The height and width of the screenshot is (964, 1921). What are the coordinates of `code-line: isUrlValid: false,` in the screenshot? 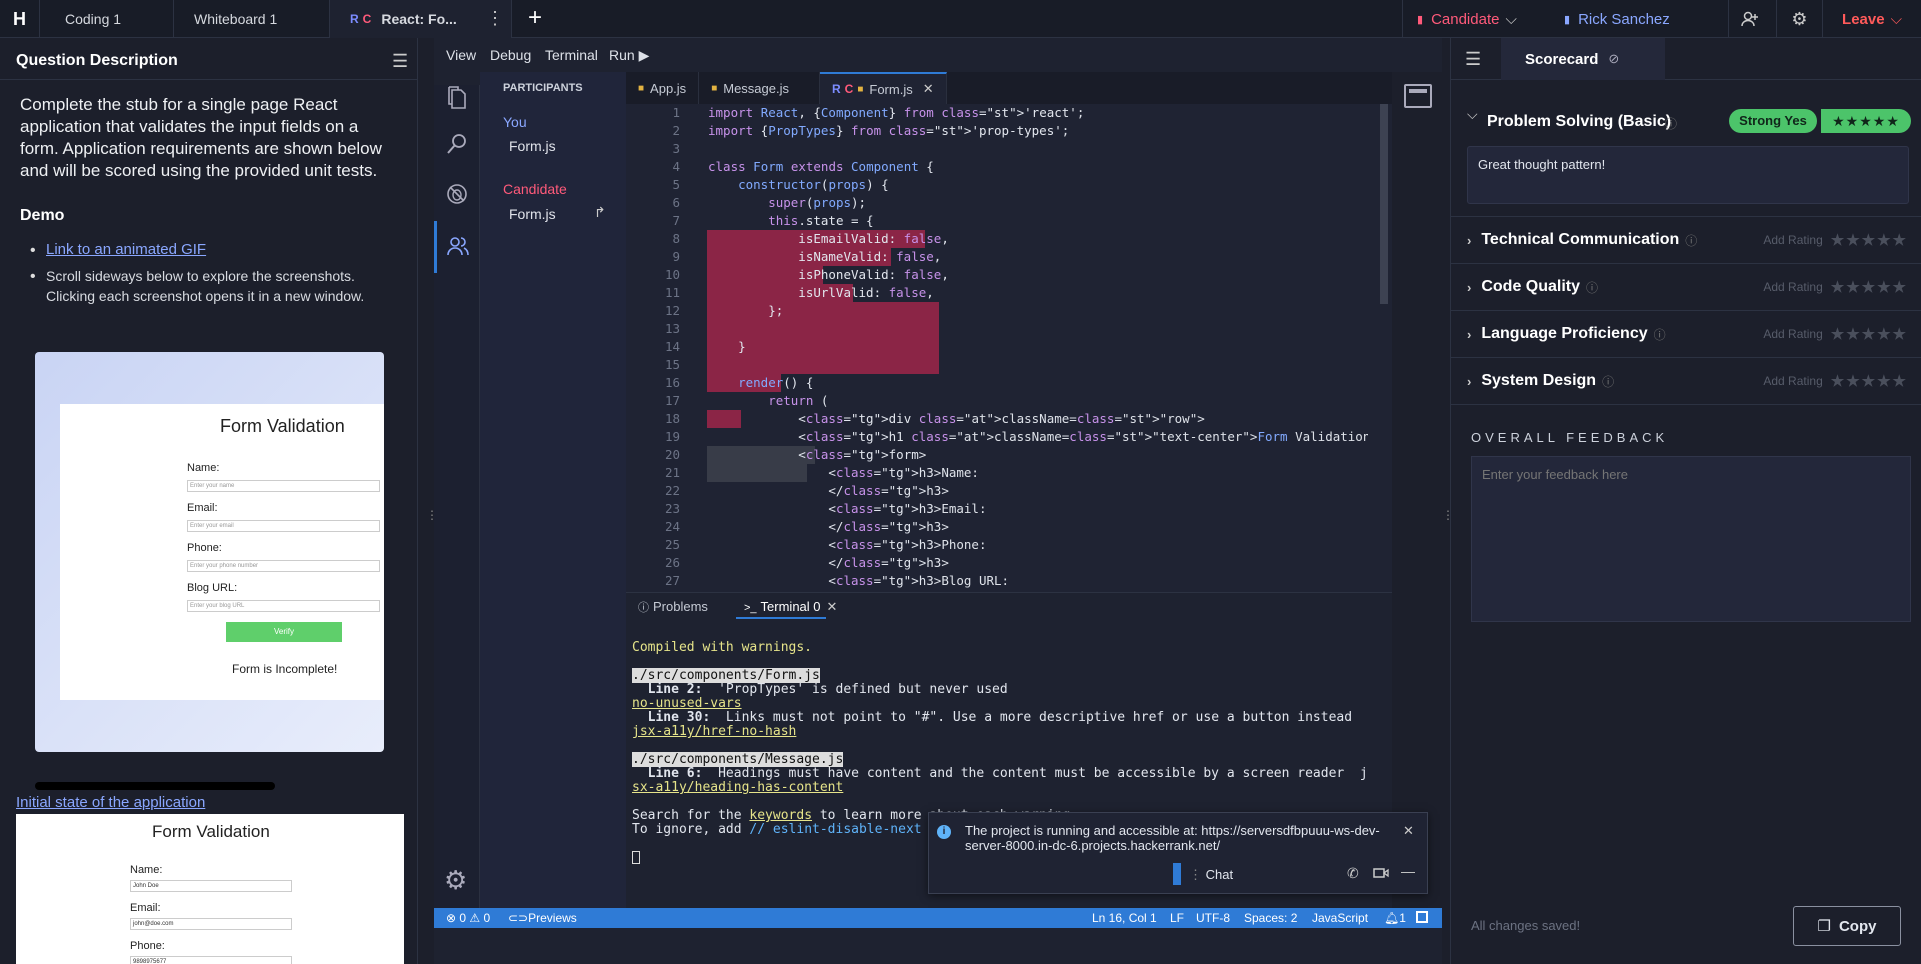 It's located at (1038, 293).